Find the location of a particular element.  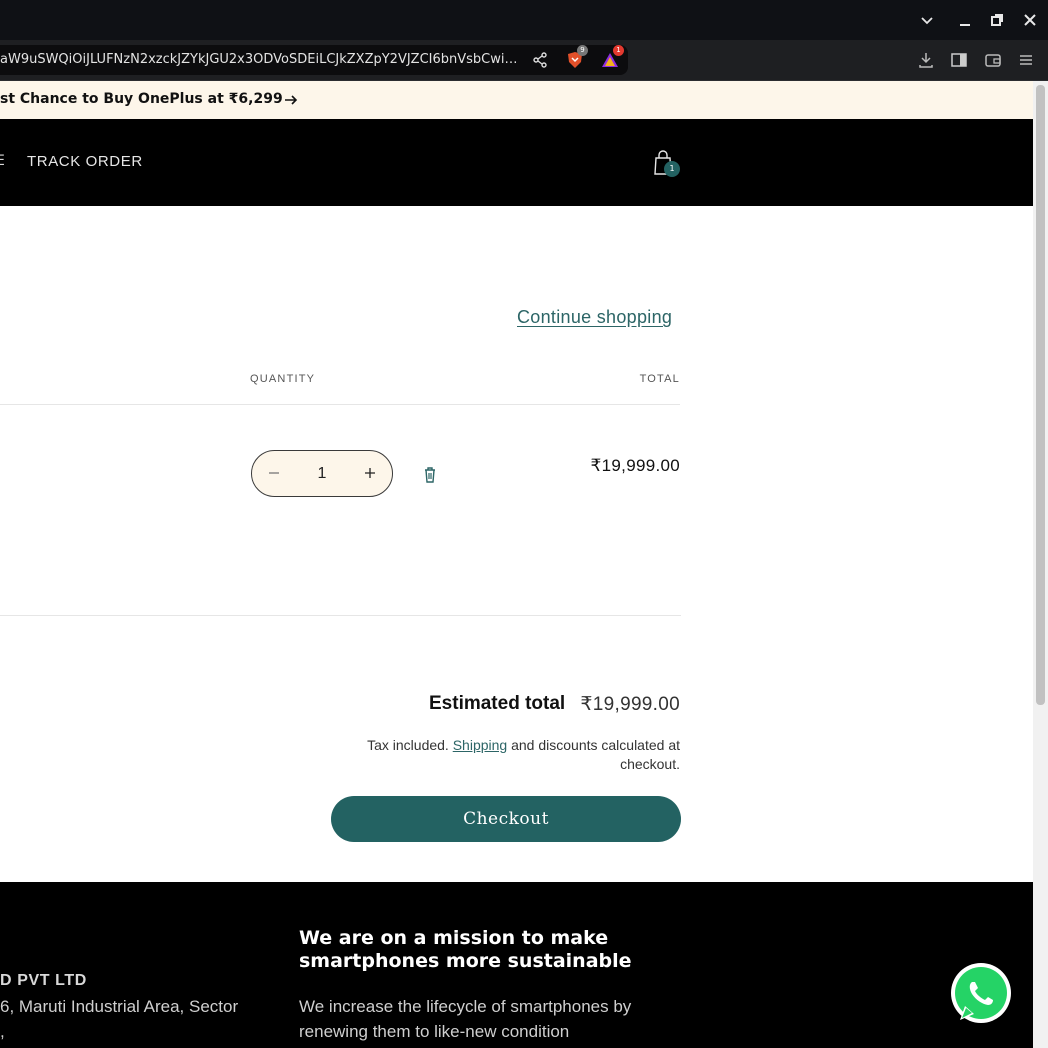

rewards-badge: 1 is located at coordinates (618, 50).